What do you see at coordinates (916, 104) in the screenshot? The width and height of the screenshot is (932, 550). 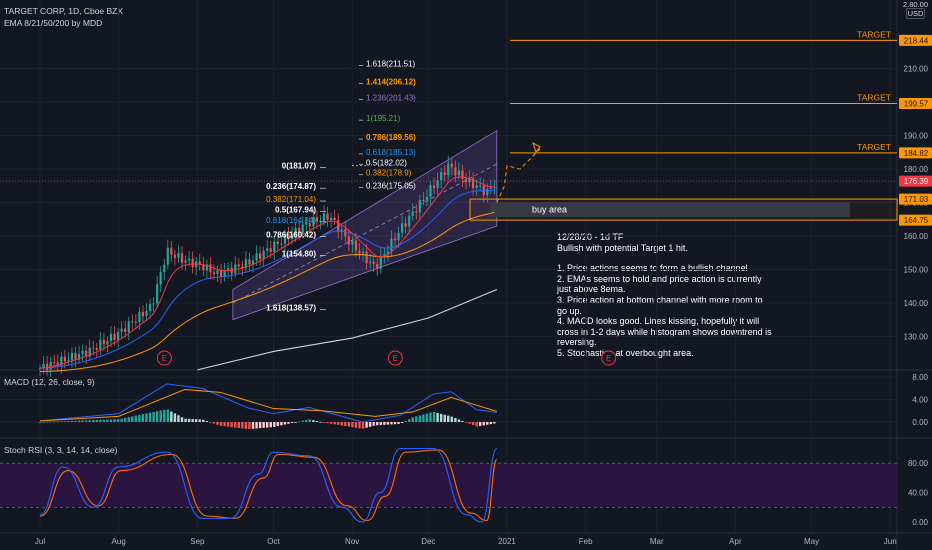 I see `price-axis-tag-label: 199.57` at bounding box center [916, 104].